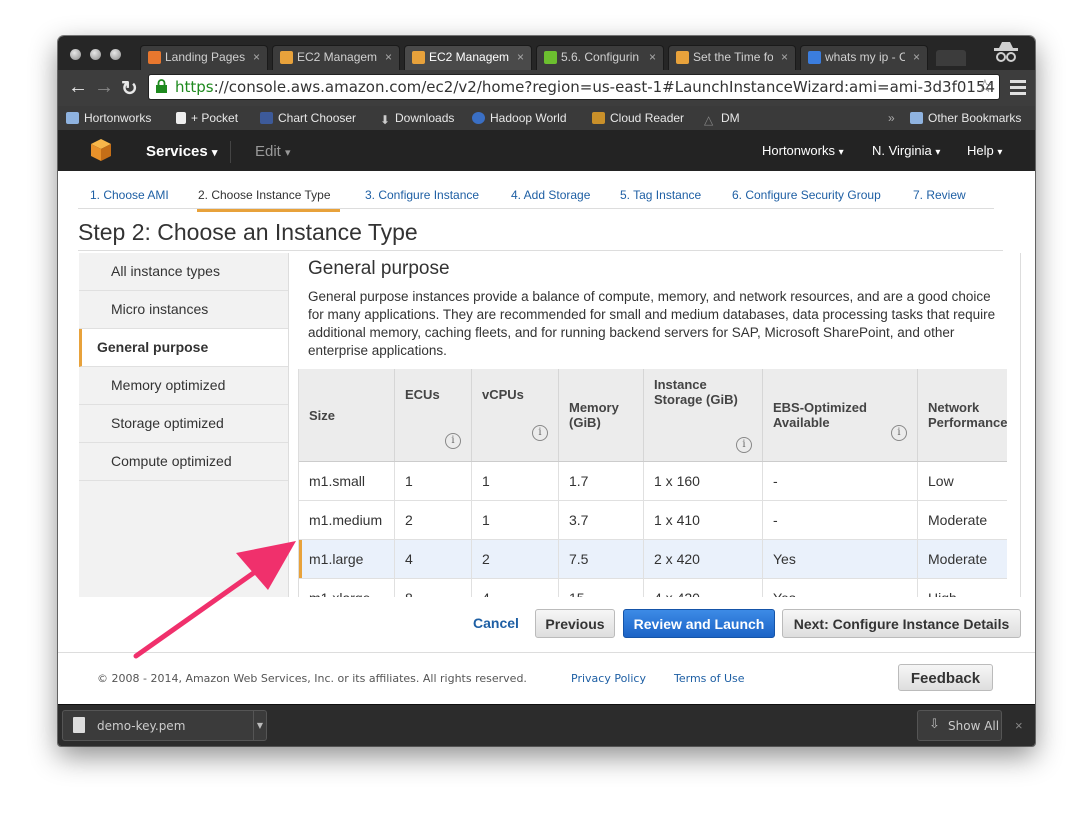  Describe the element at coordinates (183, 348) in the screenshot. I see `family-general-purpose: General purpose` at that location.